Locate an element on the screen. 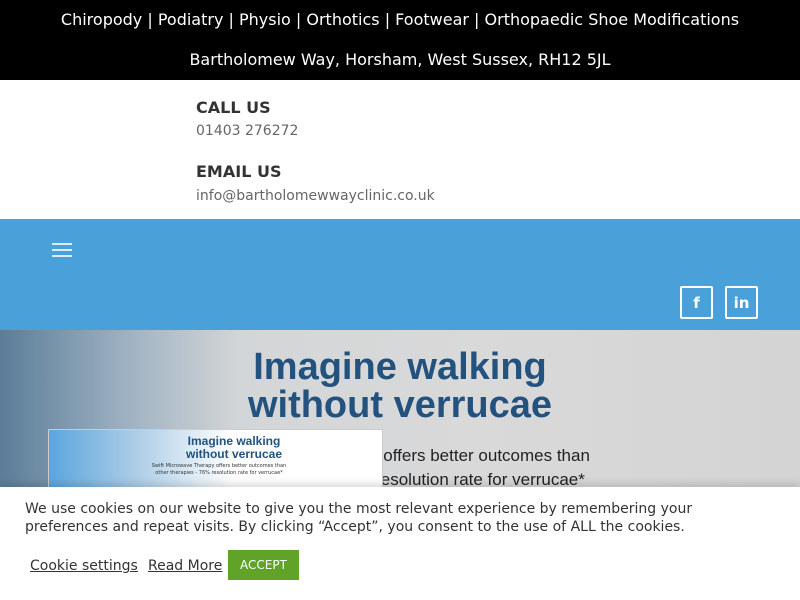 This screenshot has width=800, height=600. call-us-heading: CALL US is located at coordinates (233, 107).